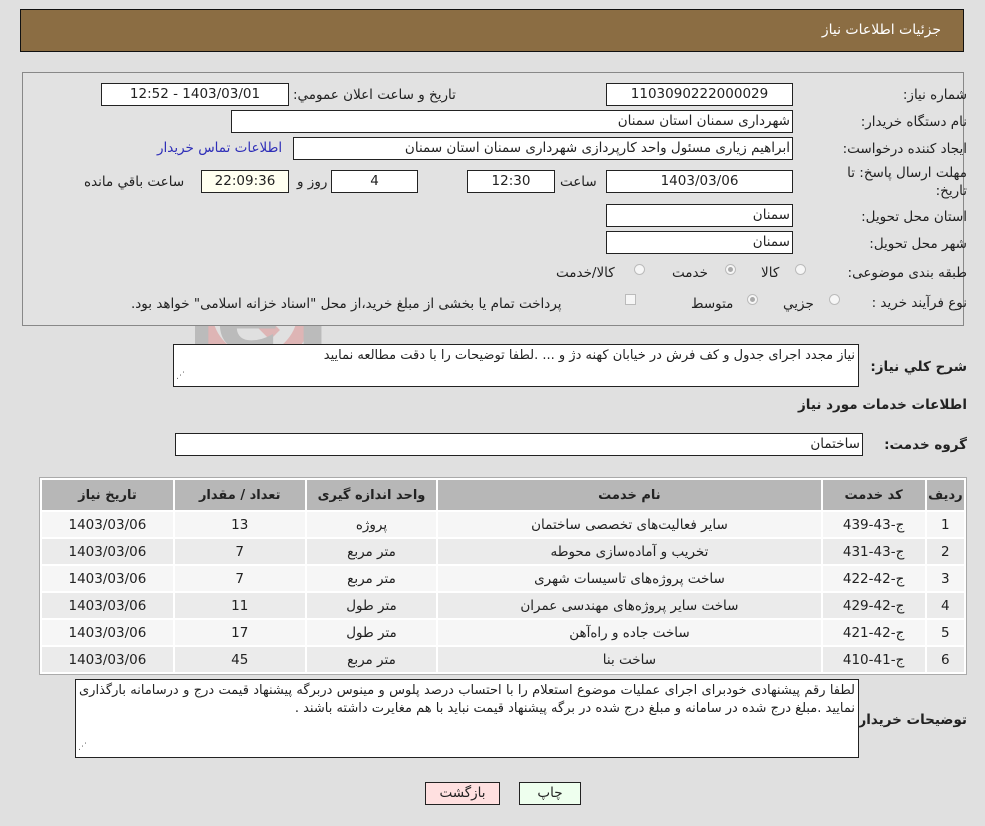 This screenshot has width=985, height=826. I want to click on buyer-org-field: شهرداری سمنان استان سمنان, so click(512, 121).